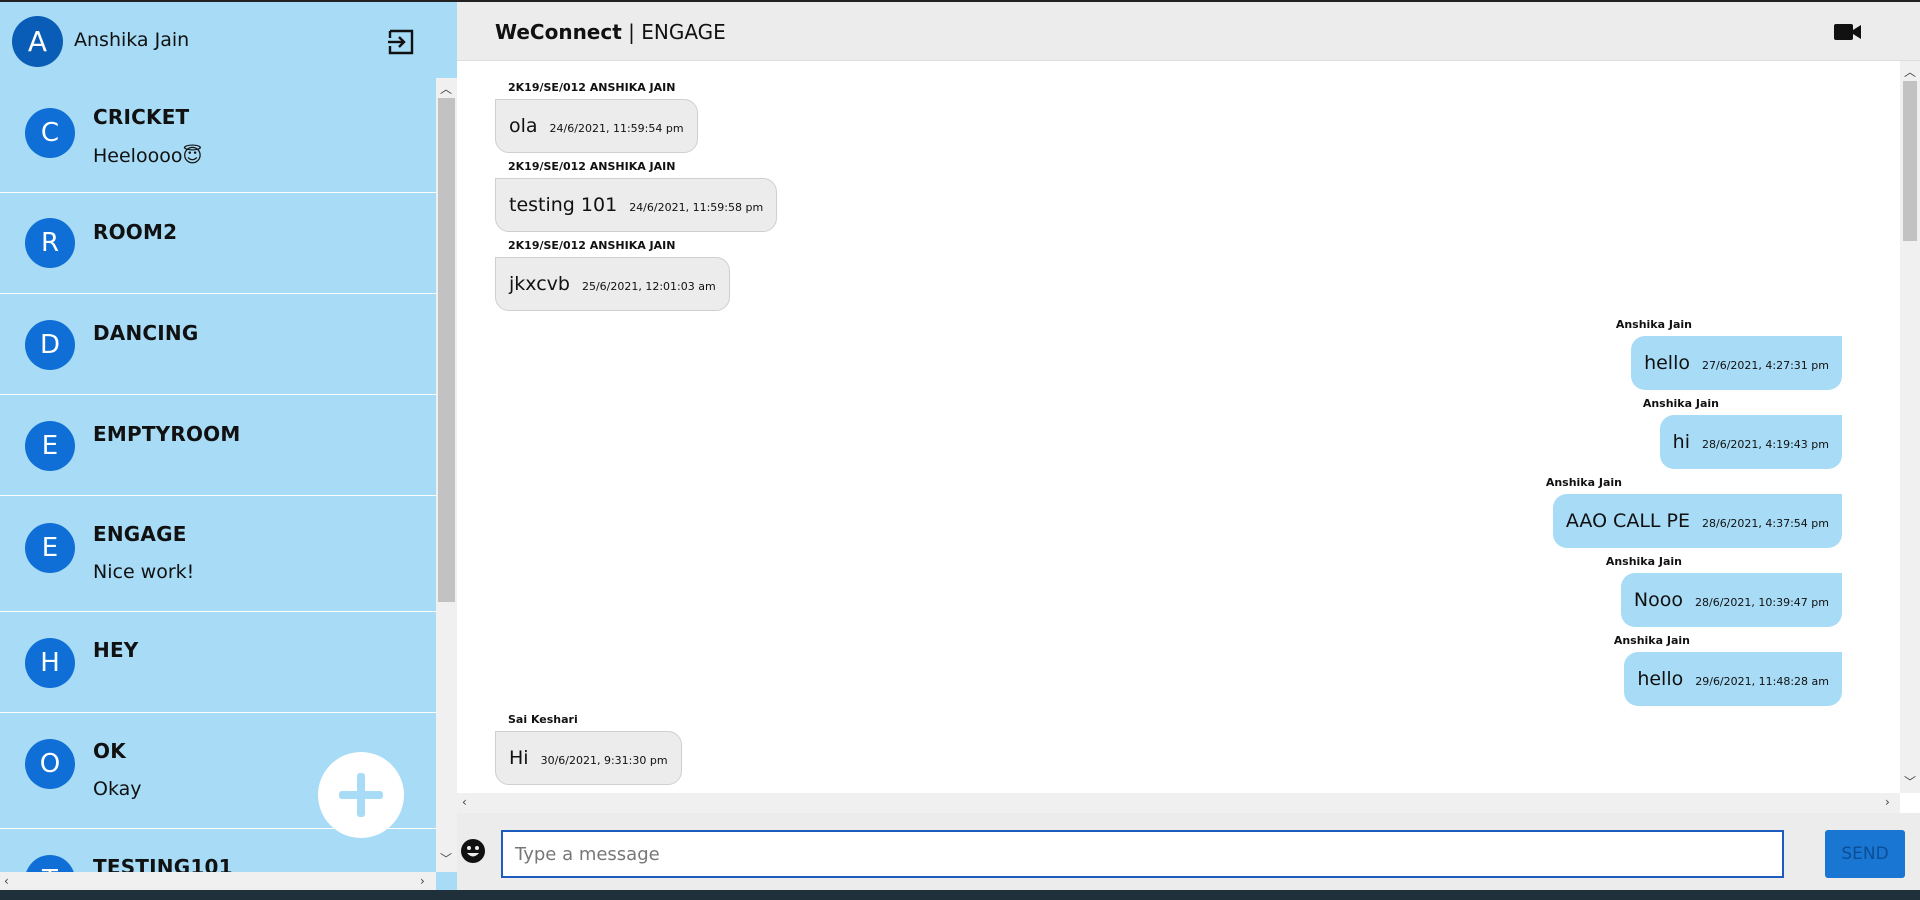 The image size is (1920, 900). Describe the element at coordinates (218, 243) in the screenshot. I see `room-item-room2: R ROOM2` at that location.